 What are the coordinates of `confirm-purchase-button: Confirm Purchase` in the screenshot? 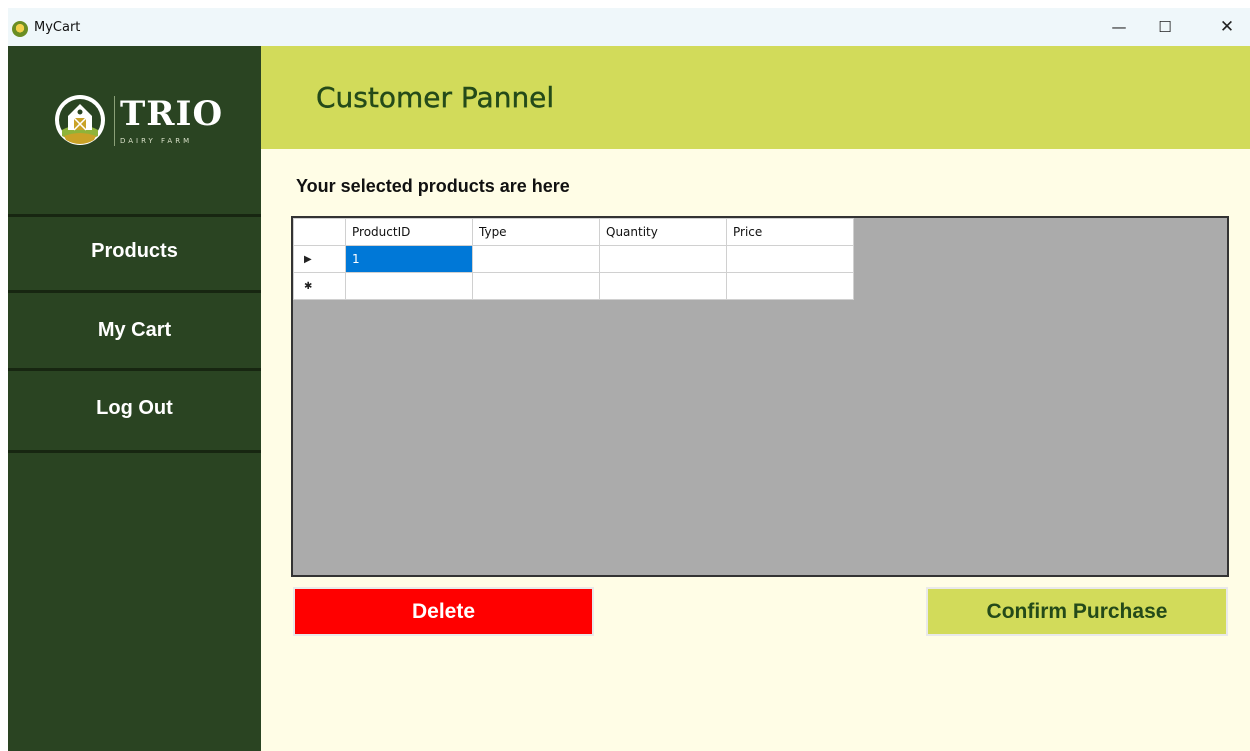 It's located at (1077, 611).